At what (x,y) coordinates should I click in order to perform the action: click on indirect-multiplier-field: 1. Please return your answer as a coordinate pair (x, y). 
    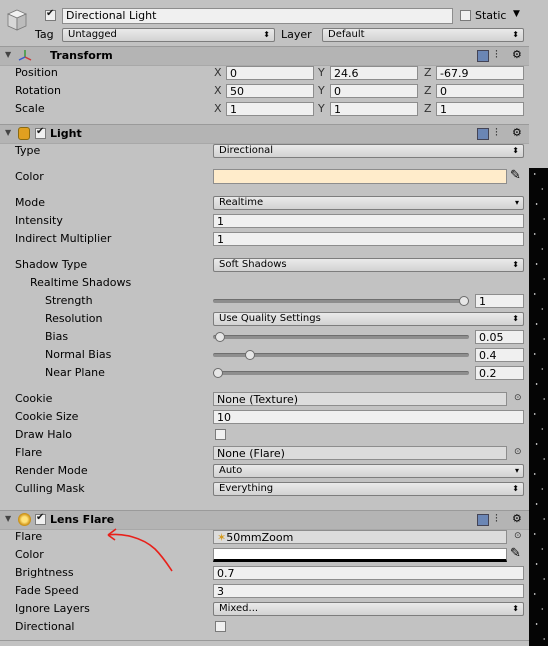
    Looking at the image, I should click on (368, 239).